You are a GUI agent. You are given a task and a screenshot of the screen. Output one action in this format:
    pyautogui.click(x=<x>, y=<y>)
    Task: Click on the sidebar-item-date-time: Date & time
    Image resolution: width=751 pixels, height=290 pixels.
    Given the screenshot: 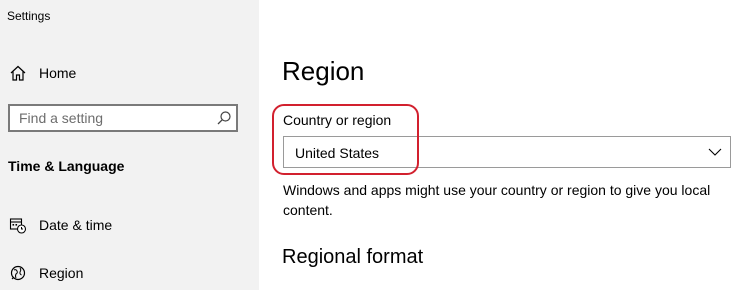 What is the action you would take?
    pyautogui.click(x=129, y=225)
    